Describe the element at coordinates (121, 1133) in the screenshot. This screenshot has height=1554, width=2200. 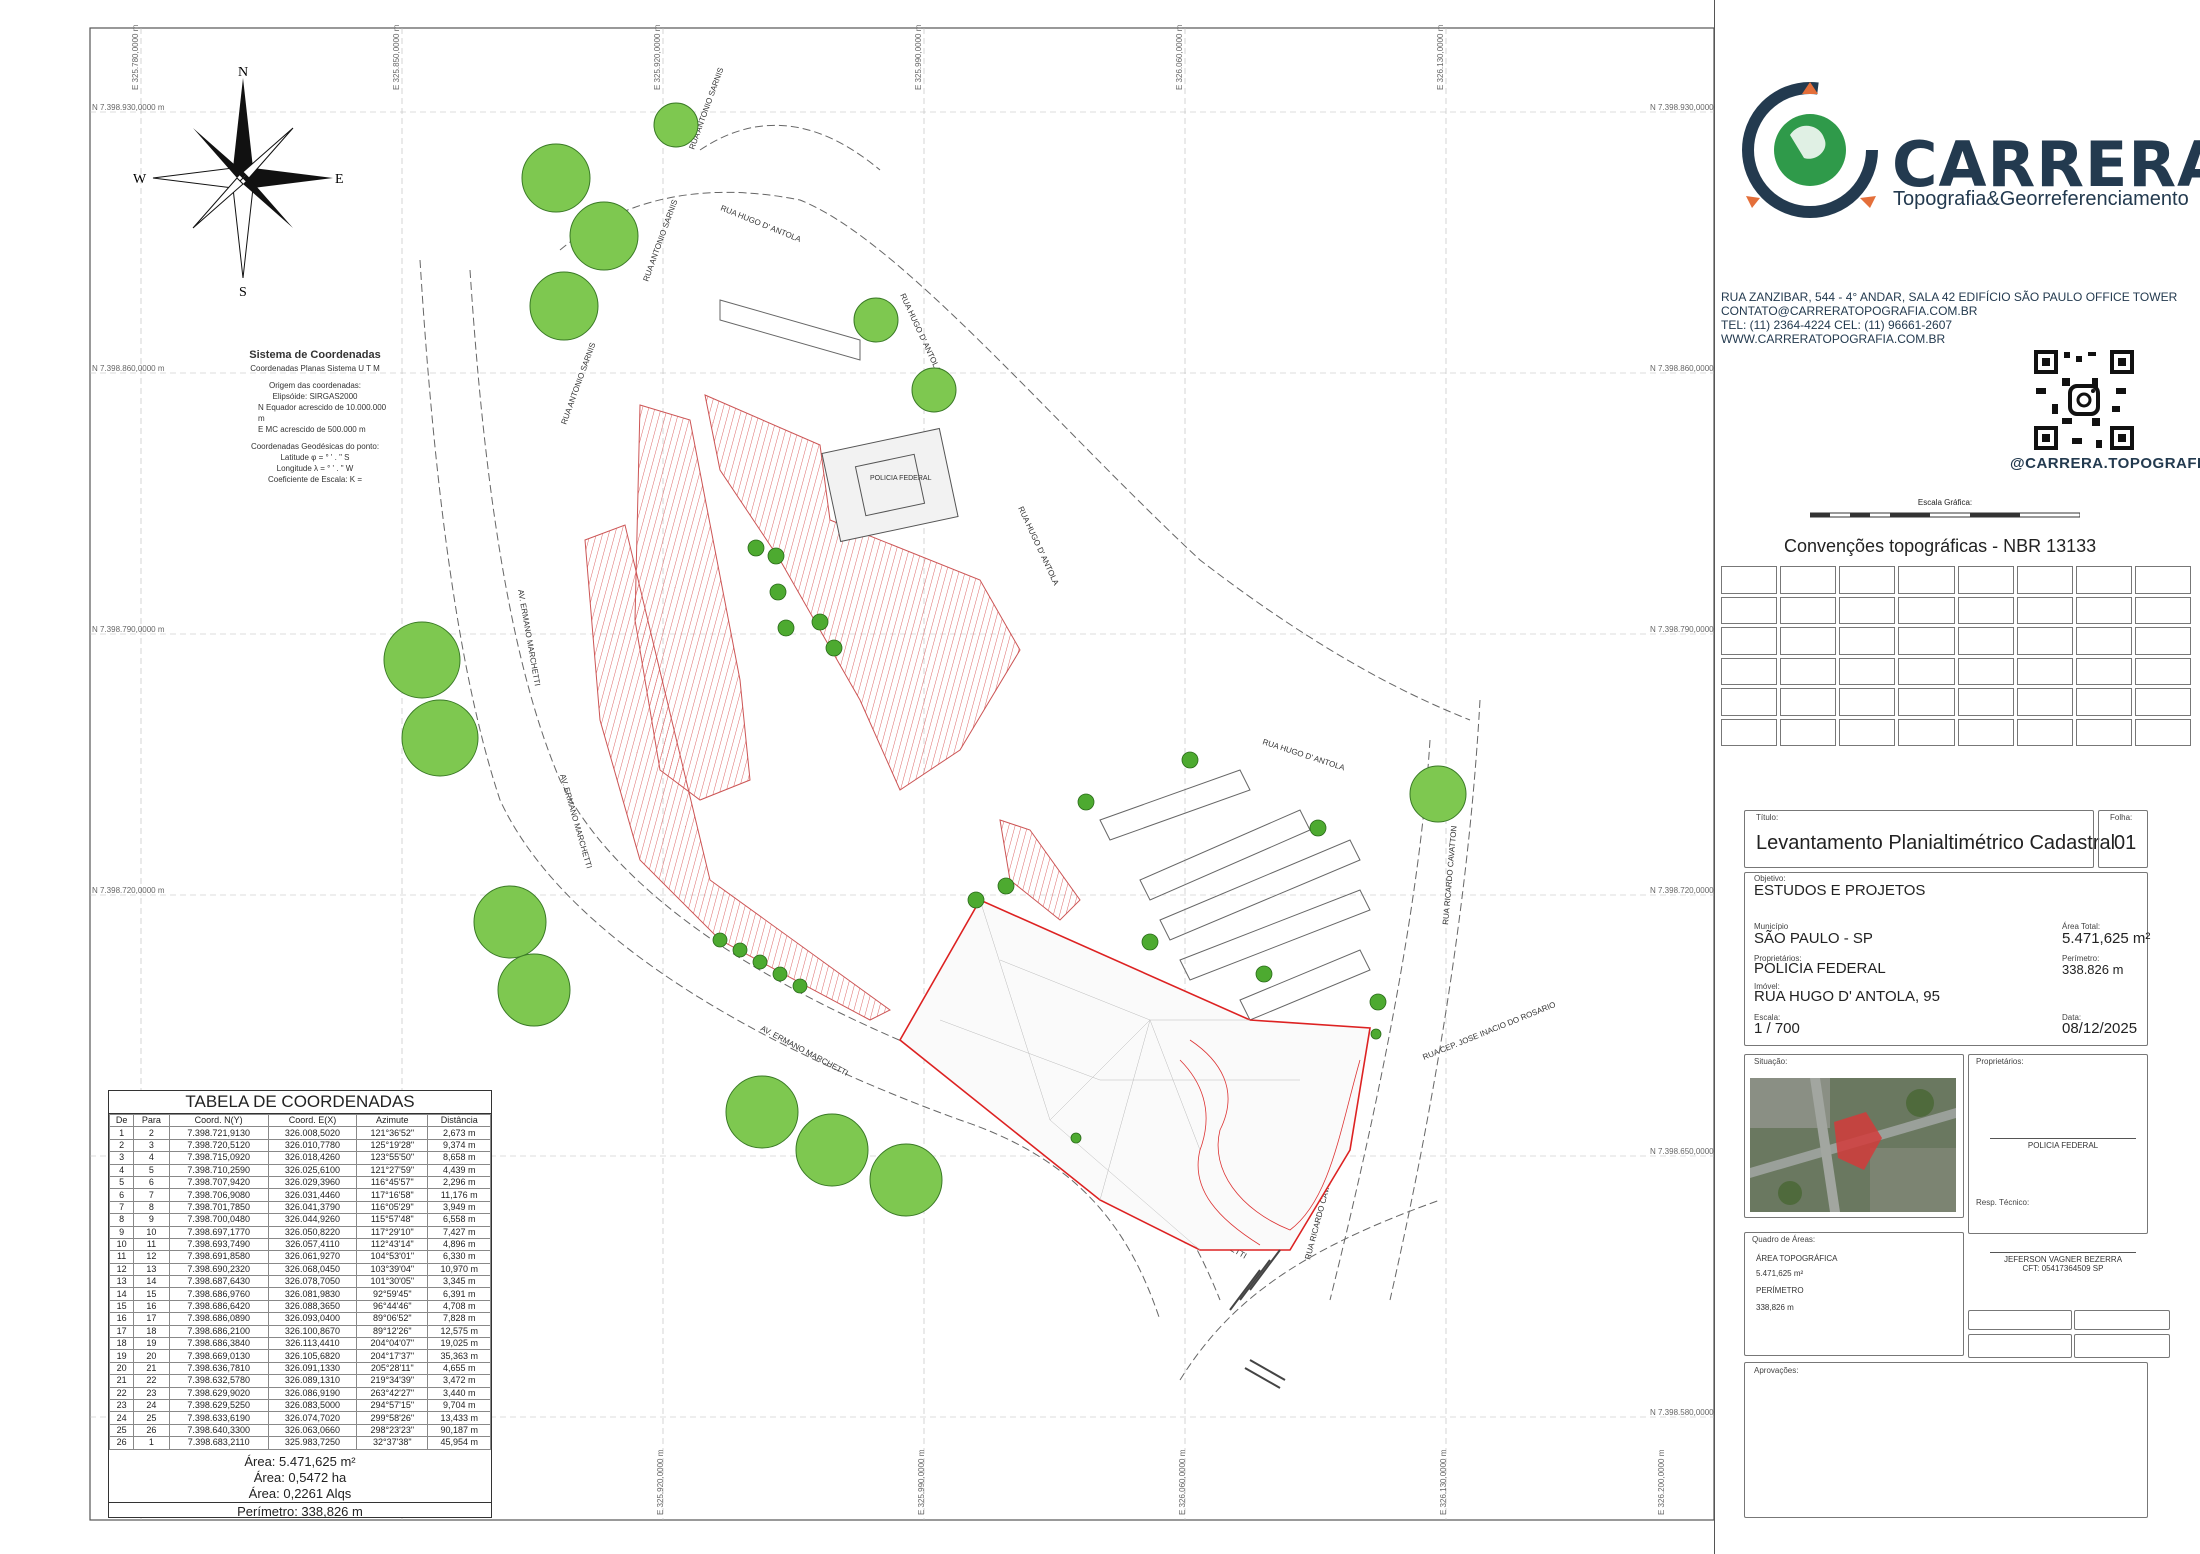
I see `table-cell: 1` at that location.